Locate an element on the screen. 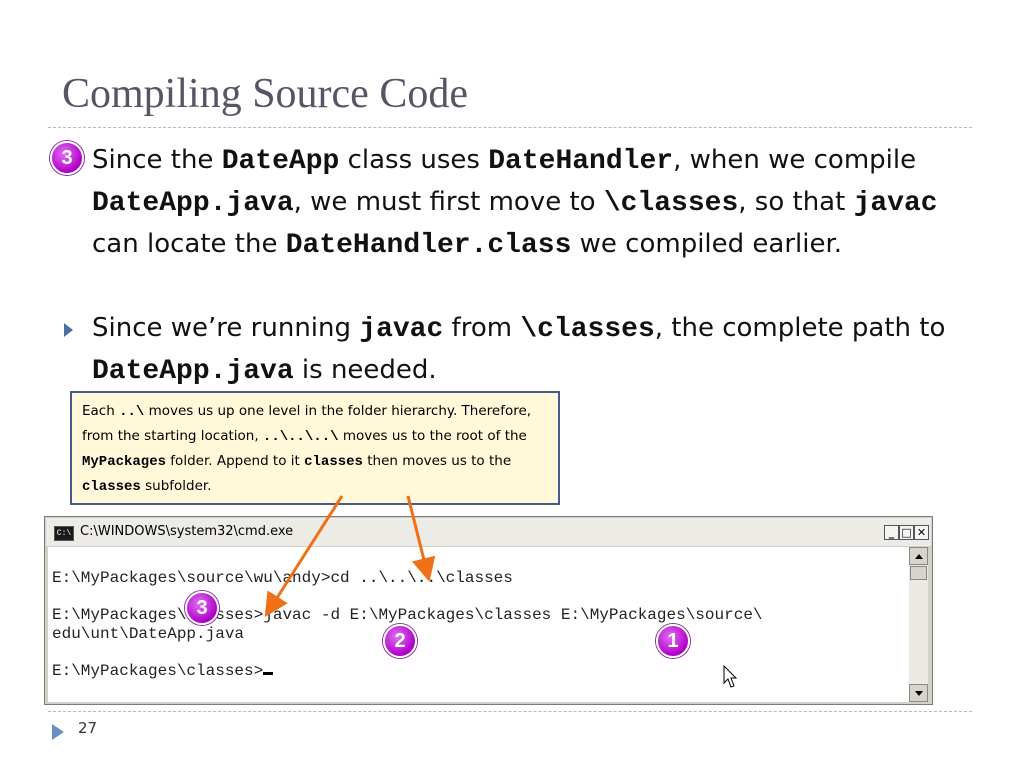  footer-divider is located at coordinates (510, 711).